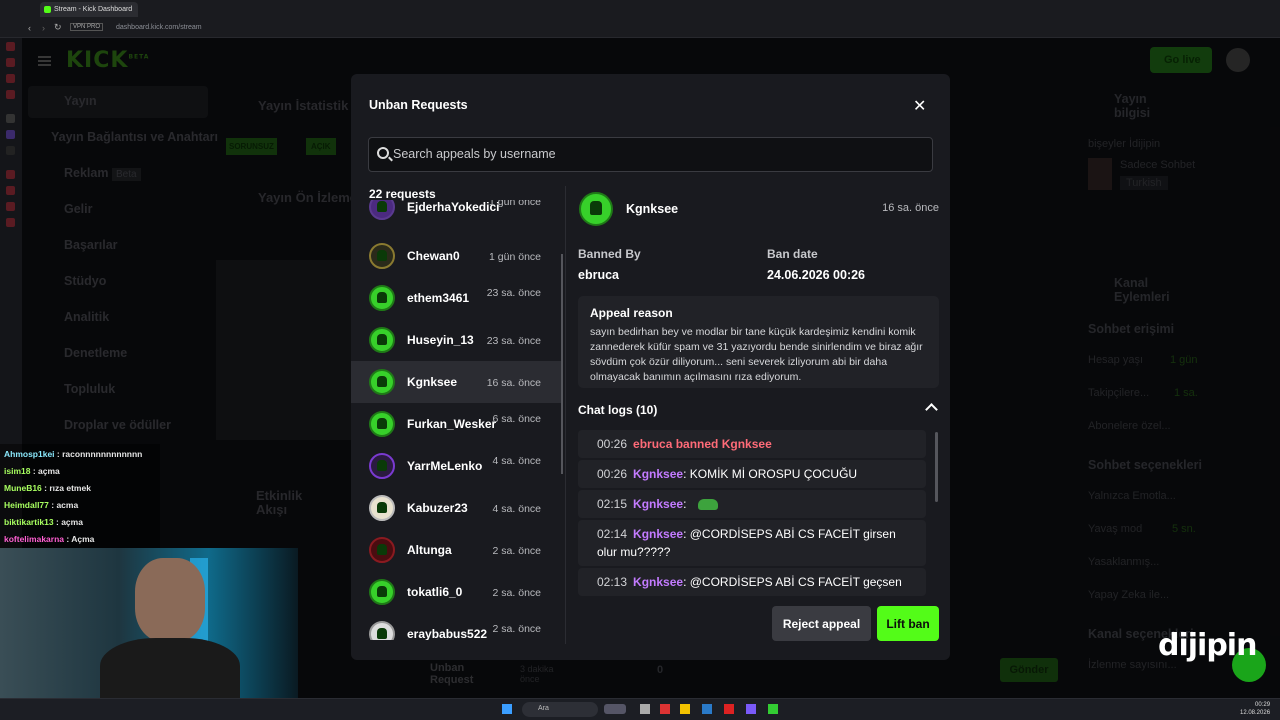 Image resolution: width=1280 pixels, height=720 pixels. Describe the element at coordinates (456, 382) in the screenshot. I see `list-item-selected: Kgnksee 16 sa. önce` at that location.